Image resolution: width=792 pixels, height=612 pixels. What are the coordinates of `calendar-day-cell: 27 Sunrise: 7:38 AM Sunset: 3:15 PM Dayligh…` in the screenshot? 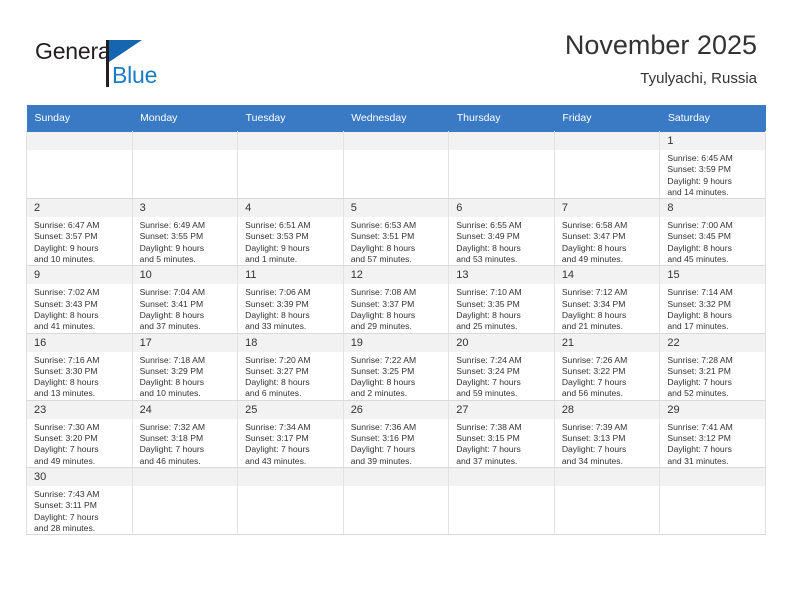 It's located at (501, 433).